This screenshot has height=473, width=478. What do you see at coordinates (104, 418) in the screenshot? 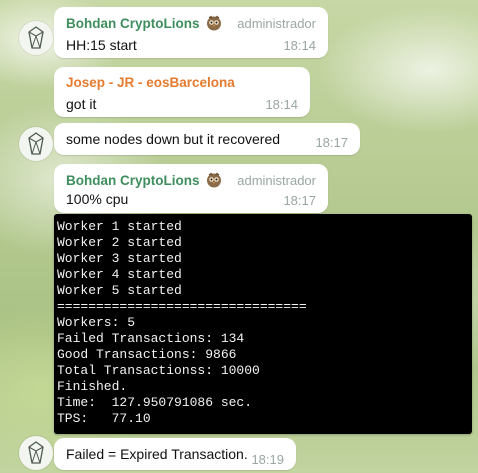
I see `terminal-line: TPS: 77.10` at bounding box center [104, 418].